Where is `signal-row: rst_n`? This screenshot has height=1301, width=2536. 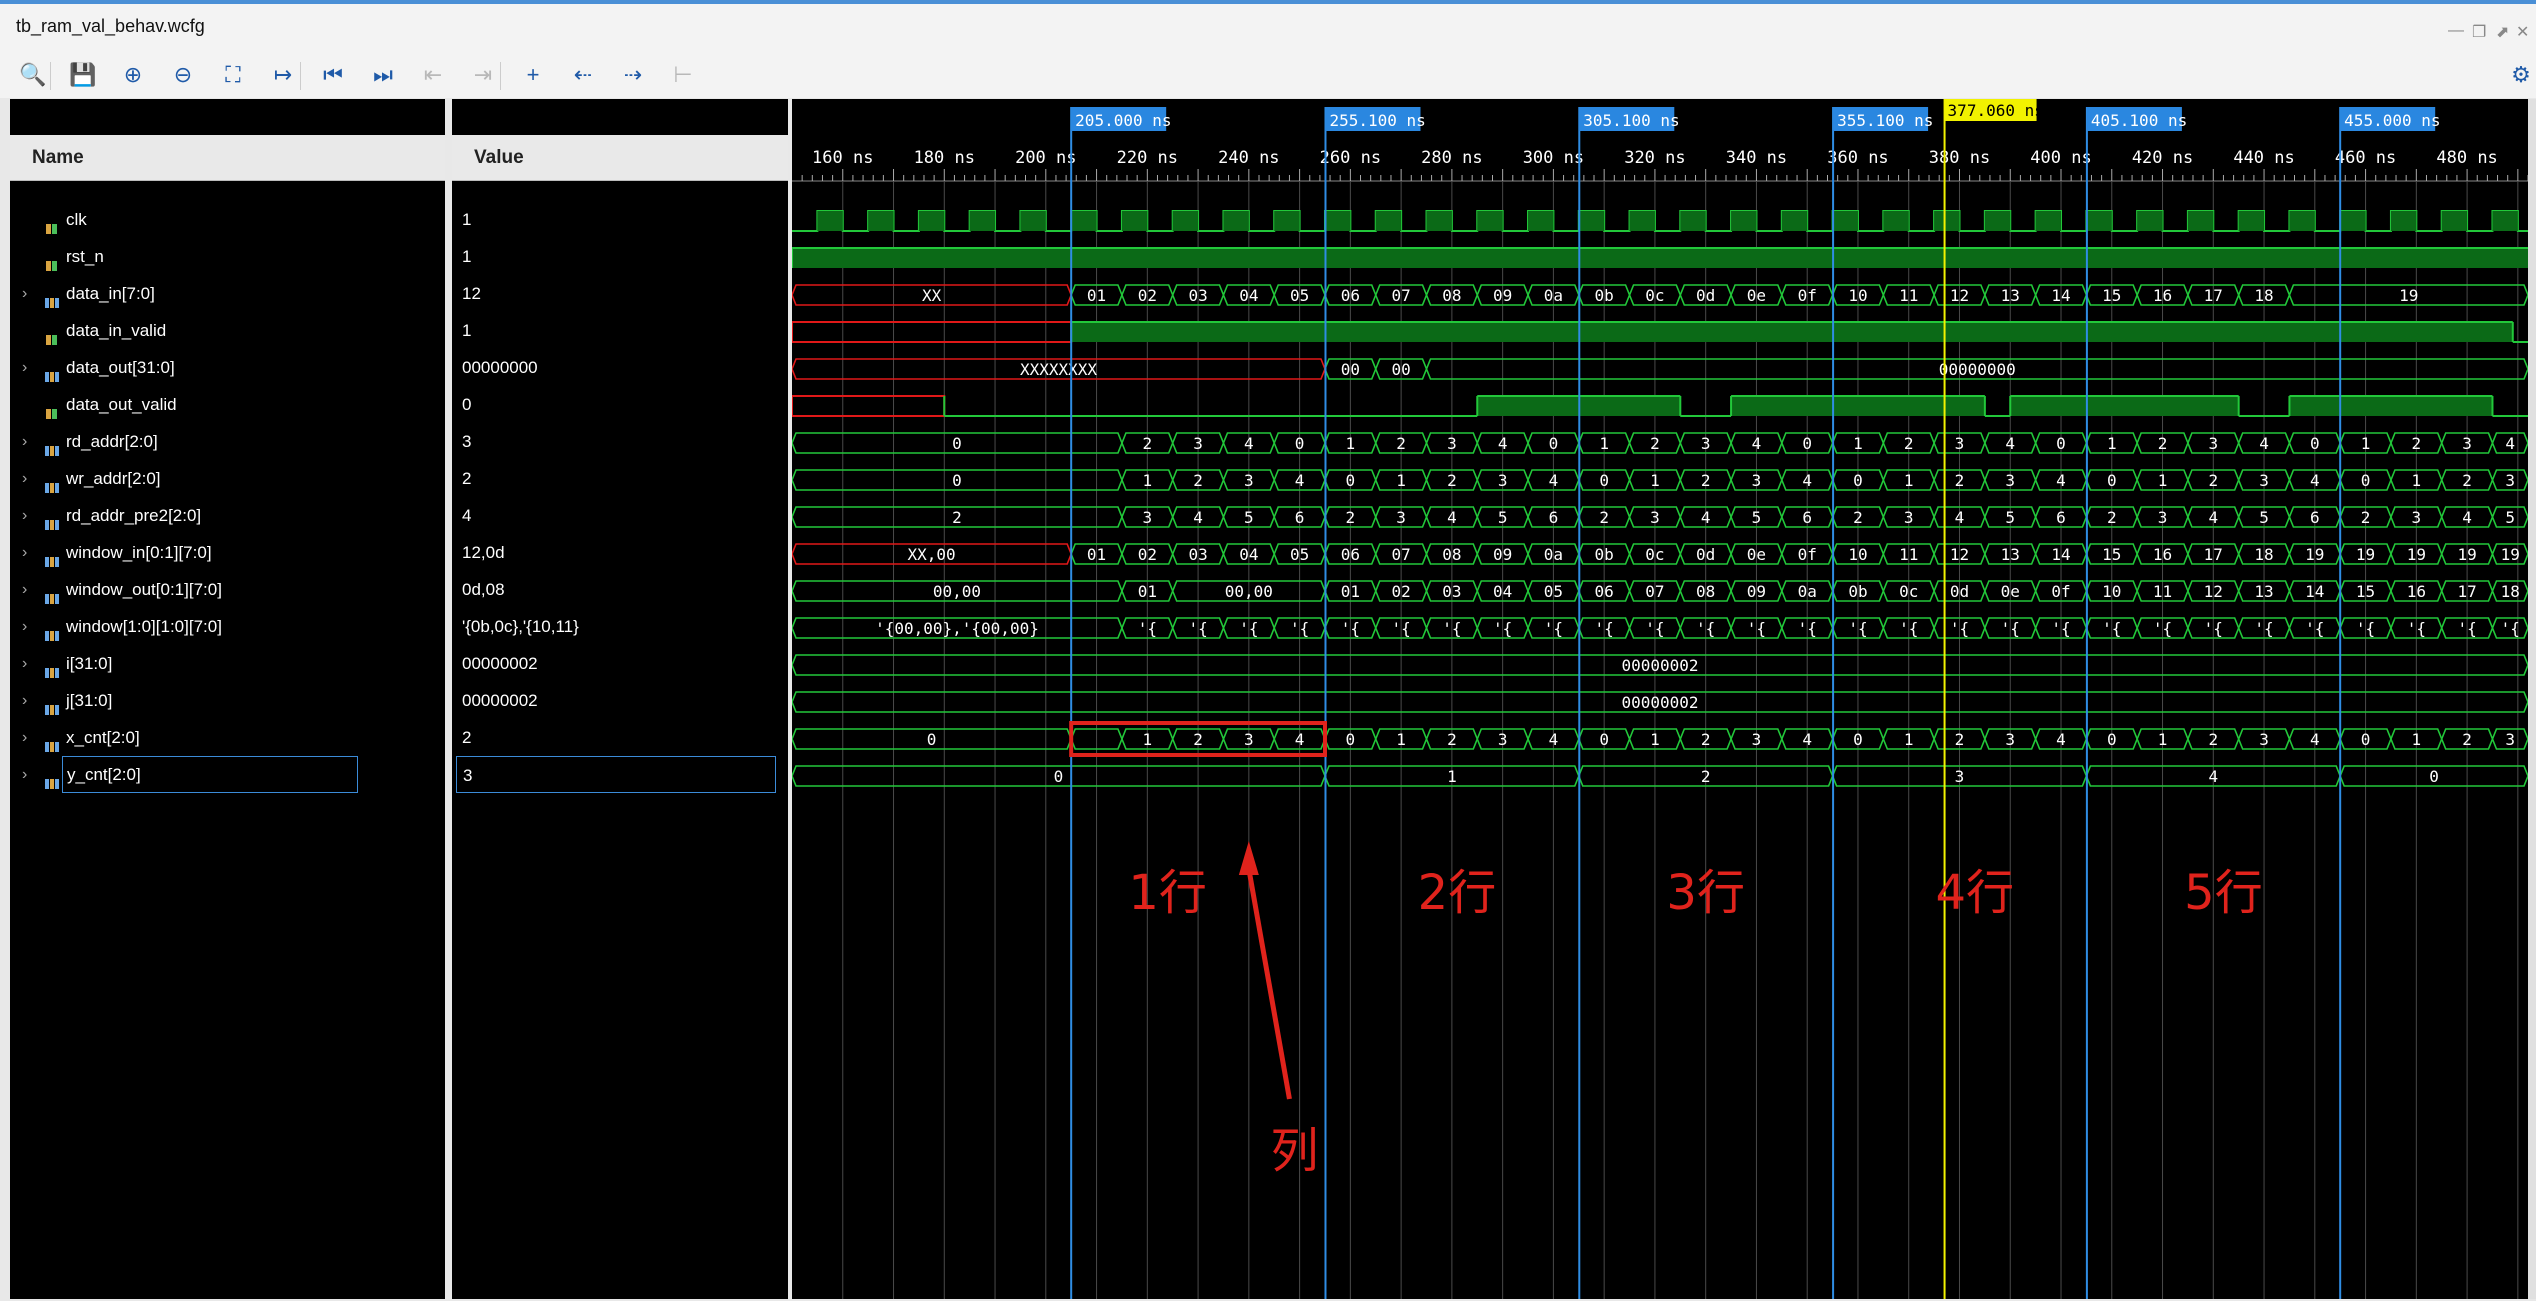 signal-row: rst_n is located at coordinates (227, 256).